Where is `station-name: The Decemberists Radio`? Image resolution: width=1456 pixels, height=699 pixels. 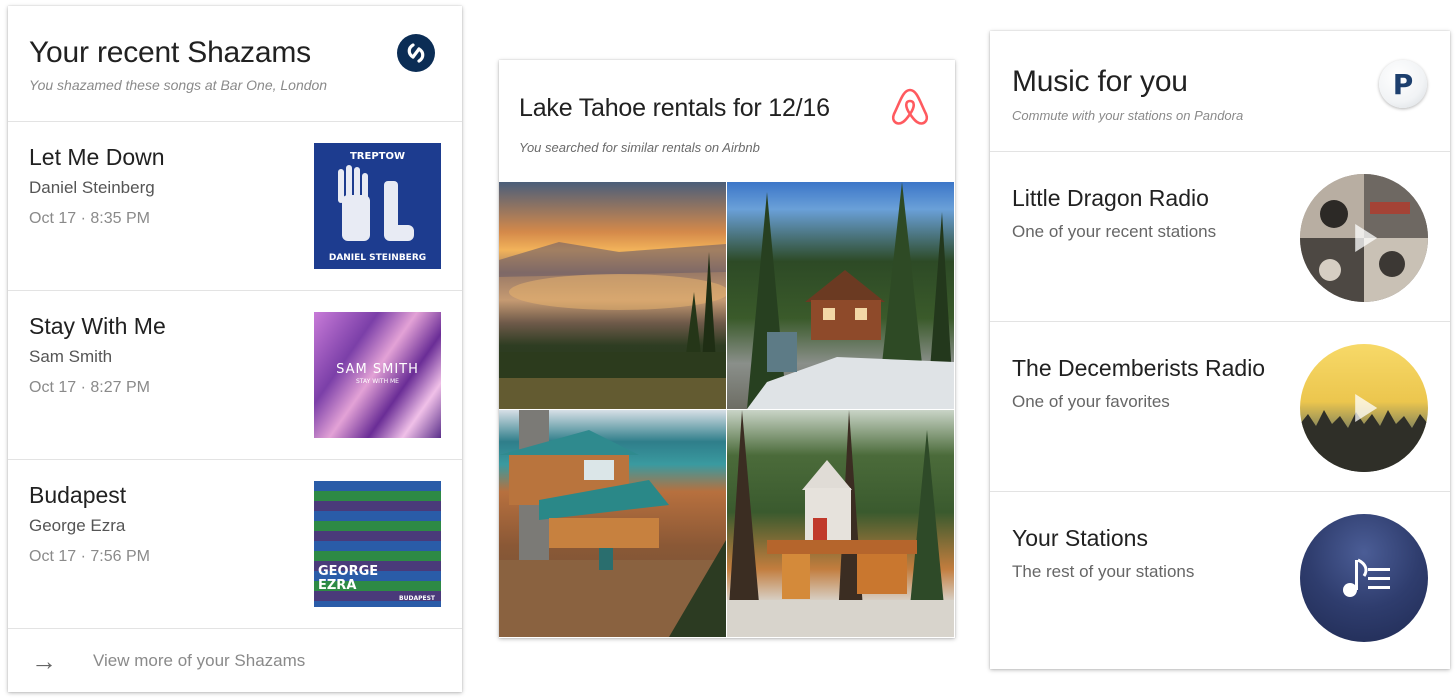 station-name: The Decemberists Radio is located at coordinates (1139, 368).